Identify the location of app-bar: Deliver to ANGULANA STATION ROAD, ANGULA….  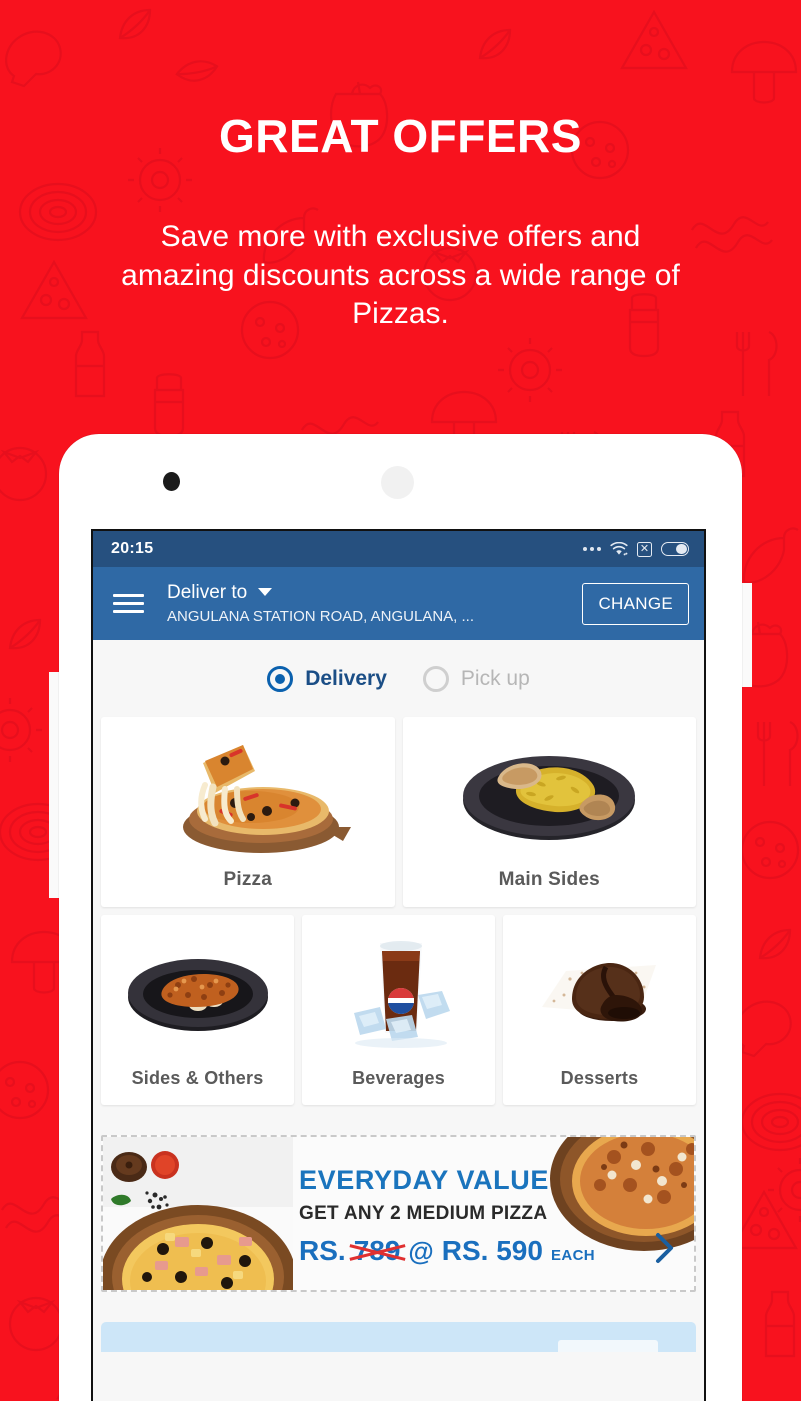
(398, 603).